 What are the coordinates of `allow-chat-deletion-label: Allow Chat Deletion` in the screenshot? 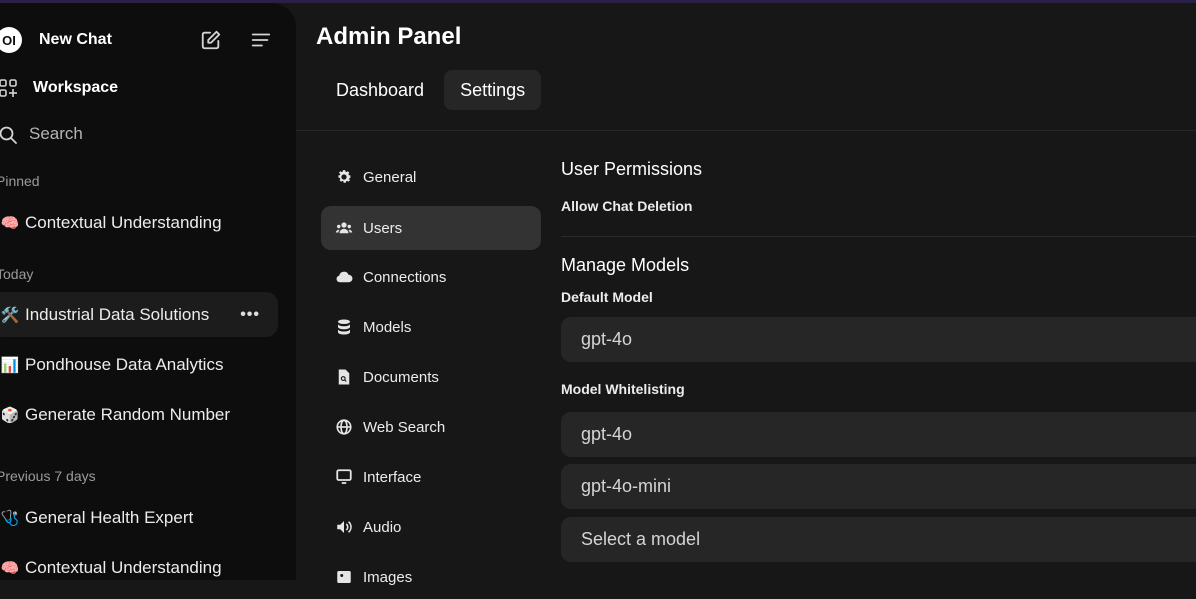 It's located at (627, 206).